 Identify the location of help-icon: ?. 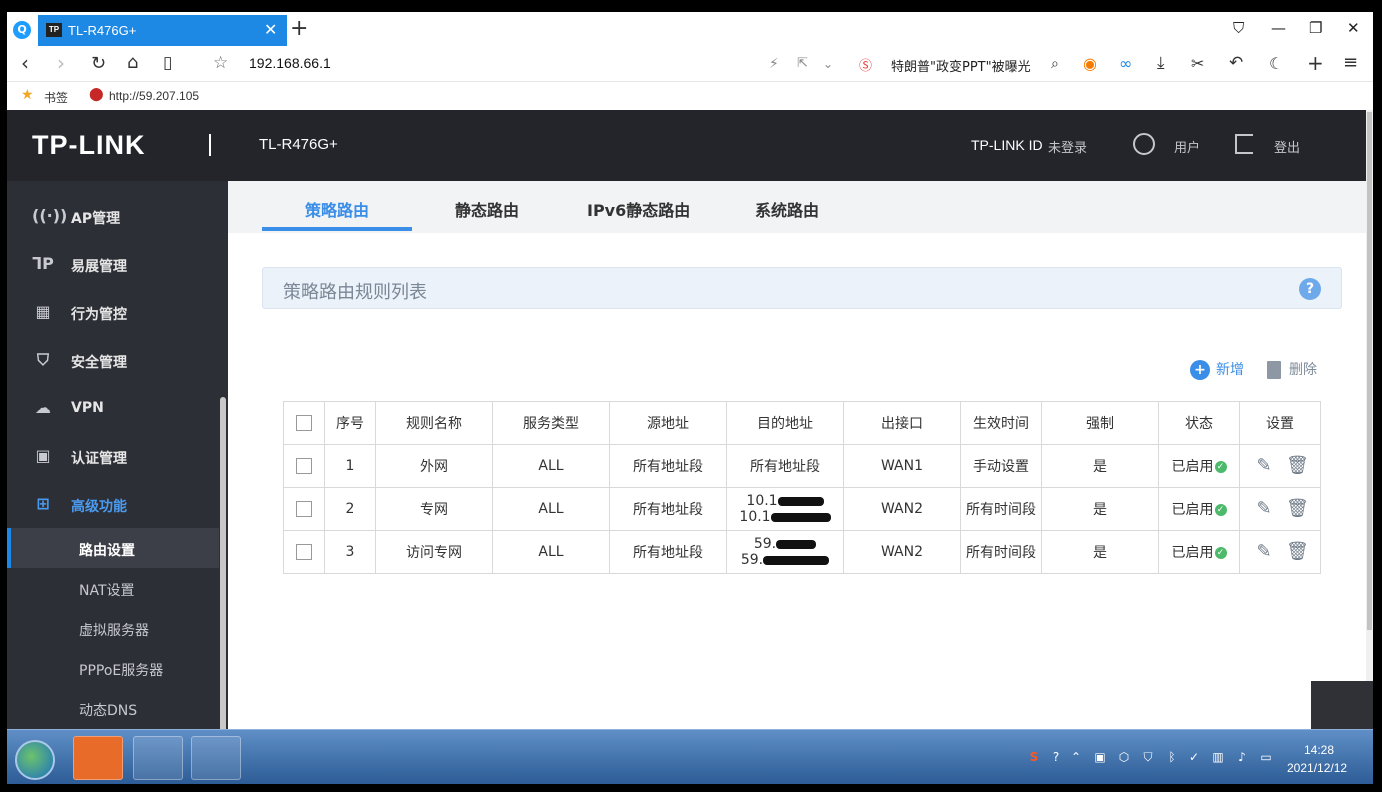
(1310, 289).